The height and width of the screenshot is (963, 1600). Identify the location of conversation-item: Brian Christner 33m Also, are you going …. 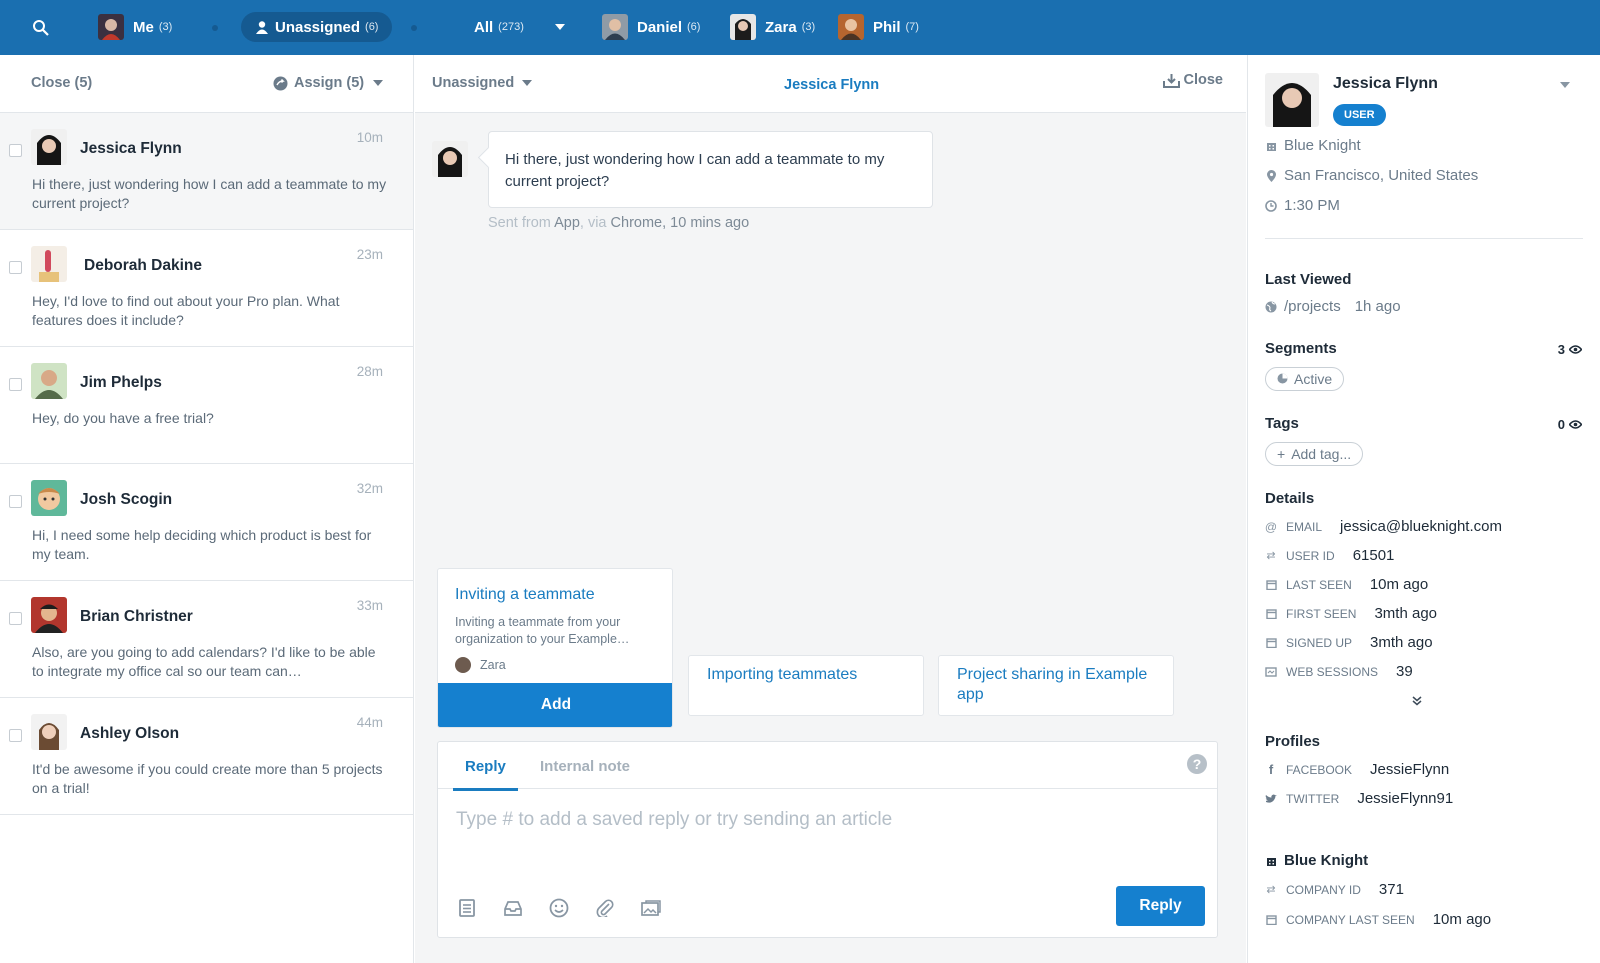
(206, 639).